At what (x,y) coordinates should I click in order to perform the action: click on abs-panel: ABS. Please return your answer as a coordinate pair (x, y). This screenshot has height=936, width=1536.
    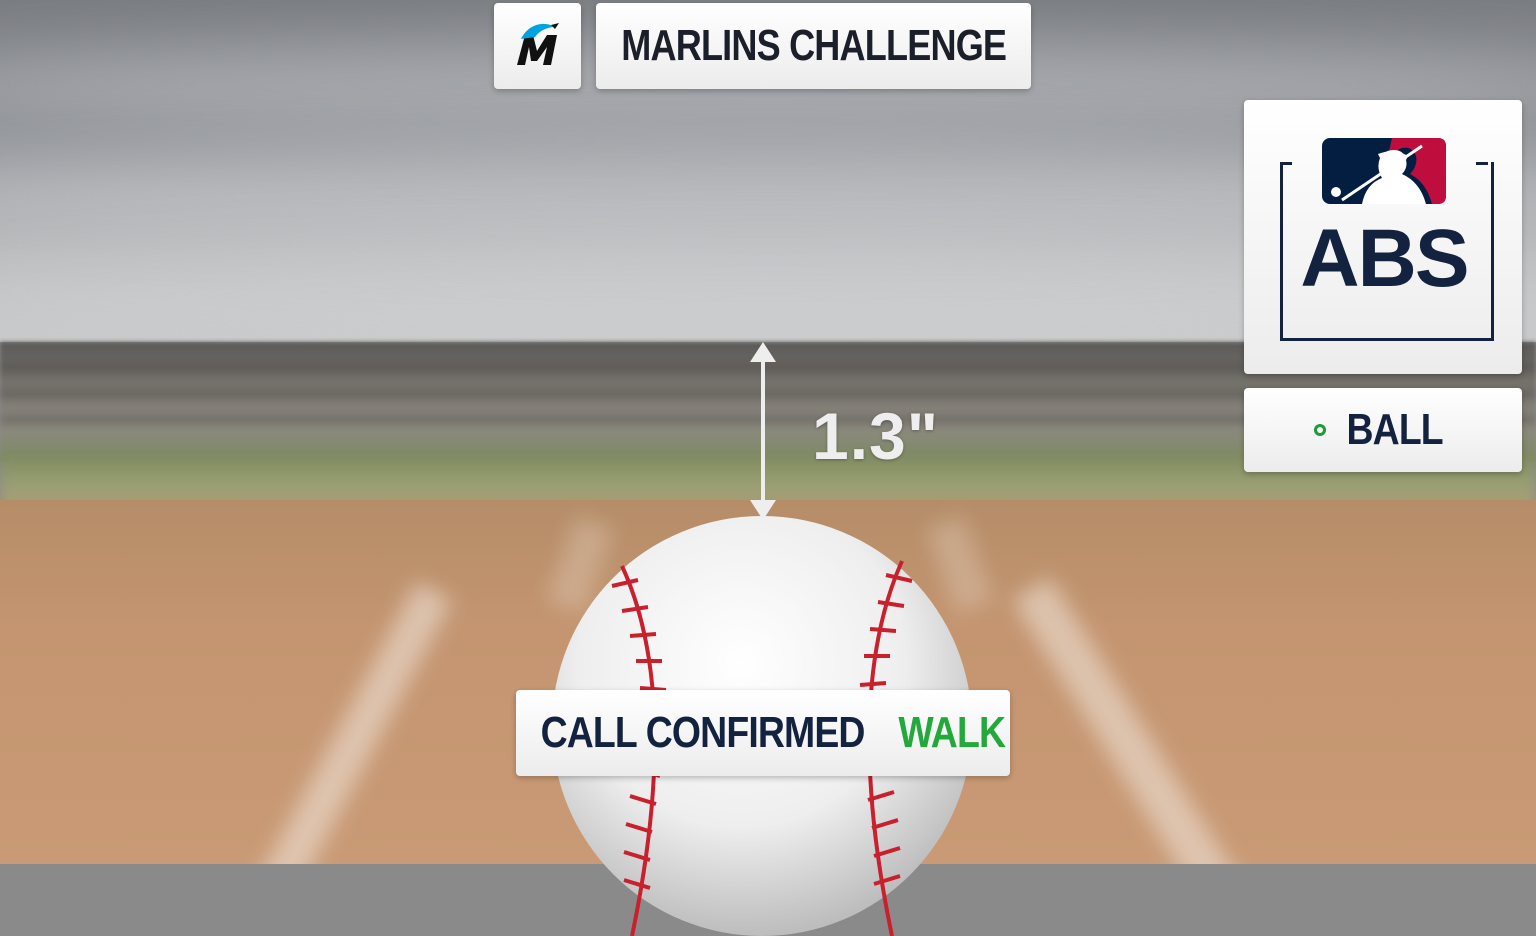
    Looking at the image, I should click on (1383, 237).